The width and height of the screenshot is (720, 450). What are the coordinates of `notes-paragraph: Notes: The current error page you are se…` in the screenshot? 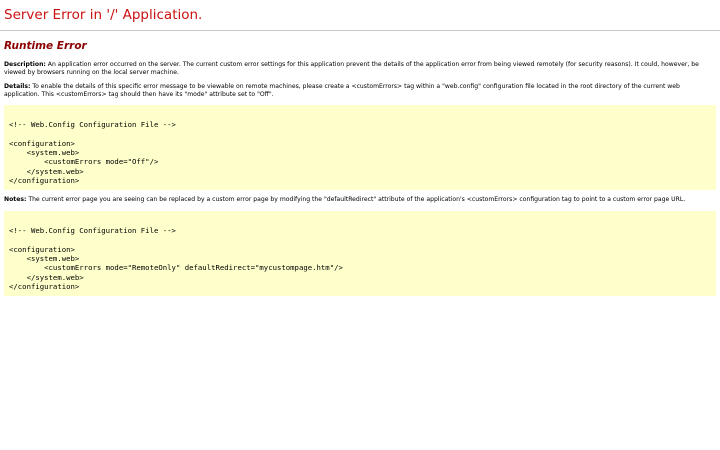 It's located at (360, 200).